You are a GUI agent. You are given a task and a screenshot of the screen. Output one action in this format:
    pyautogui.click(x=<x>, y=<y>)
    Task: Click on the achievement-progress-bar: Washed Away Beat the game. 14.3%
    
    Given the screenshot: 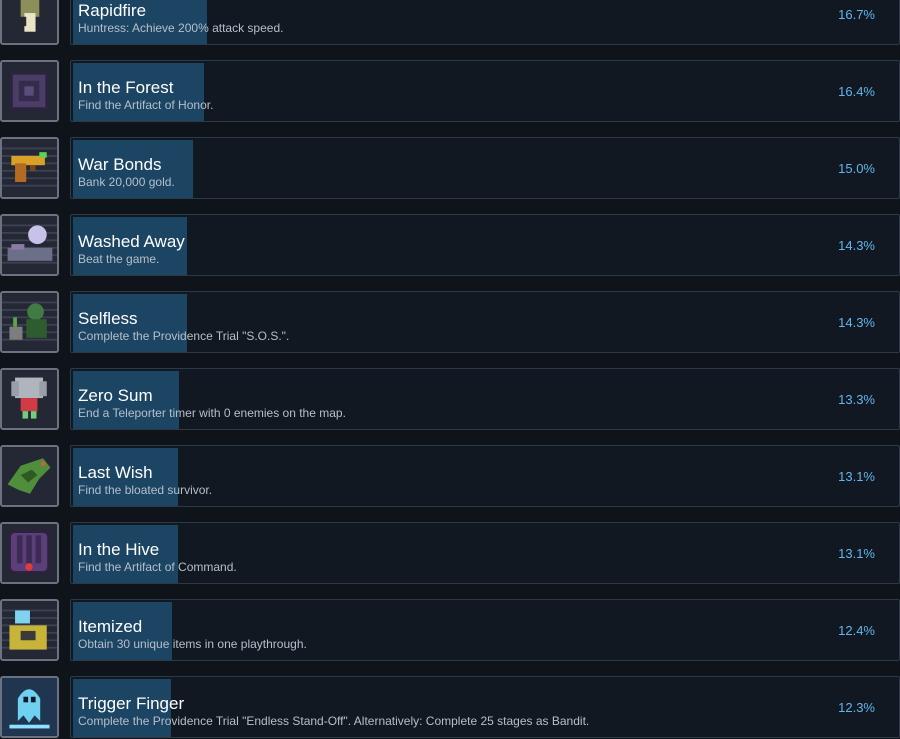 What is the action you would take?
    pyautogui.click(x=485, y=245)
    